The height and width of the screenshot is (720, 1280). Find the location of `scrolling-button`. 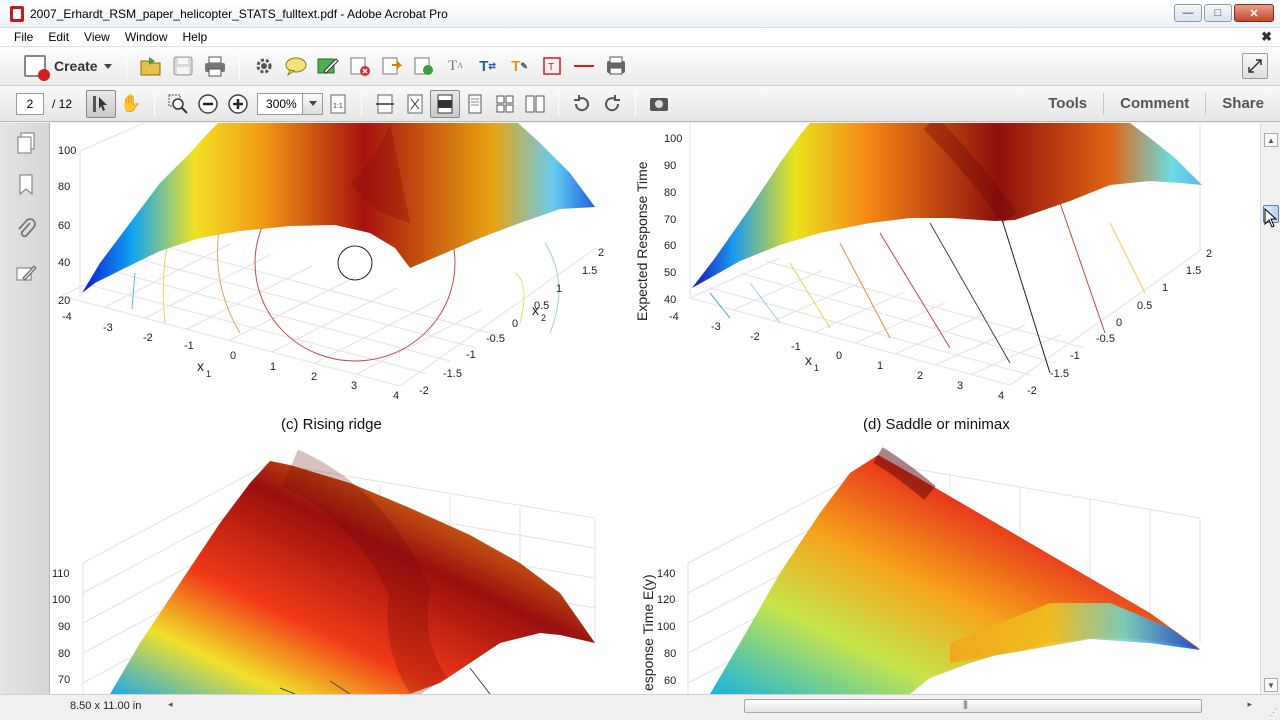

scrolling-button is located at coordinates (505, 104).